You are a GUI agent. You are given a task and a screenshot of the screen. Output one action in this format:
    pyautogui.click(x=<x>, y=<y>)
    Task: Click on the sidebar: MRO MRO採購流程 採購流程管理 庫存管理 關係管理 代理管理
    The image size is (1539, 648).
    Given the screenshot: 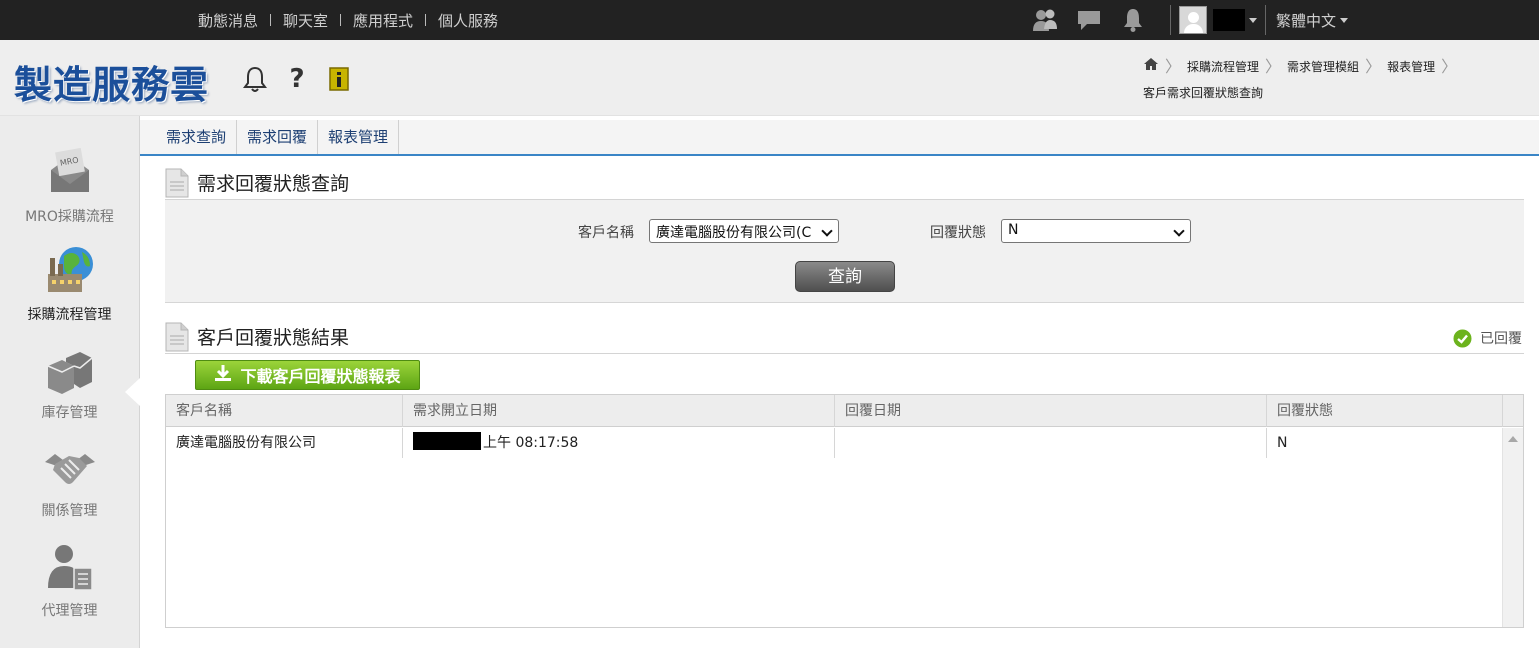 What is the action you would take?
    pyautogui.click(x=70, y=382)
    